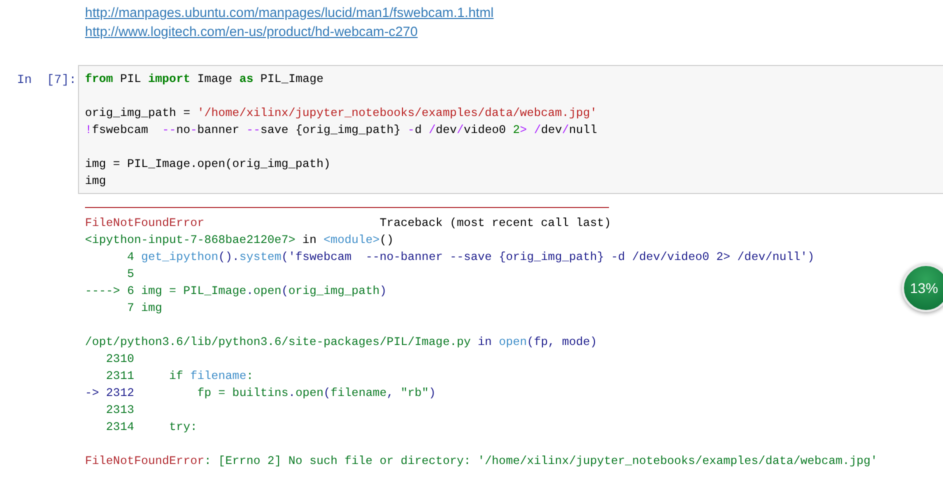 The image size is (943, 483). I want to click on cell-prompt: In [7]:, so click(47, 80).